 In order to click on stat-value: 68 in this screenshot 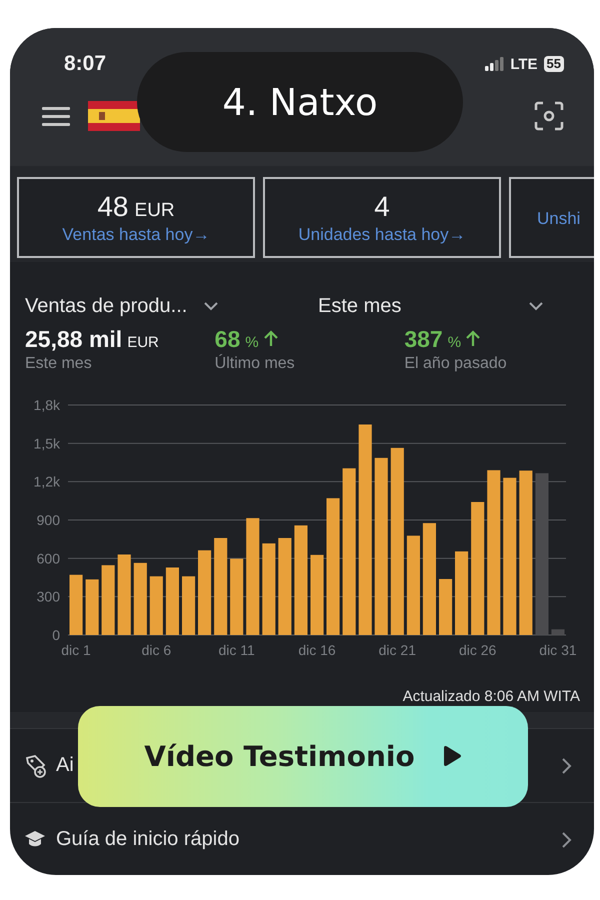, I will do `click(227, 339)`.